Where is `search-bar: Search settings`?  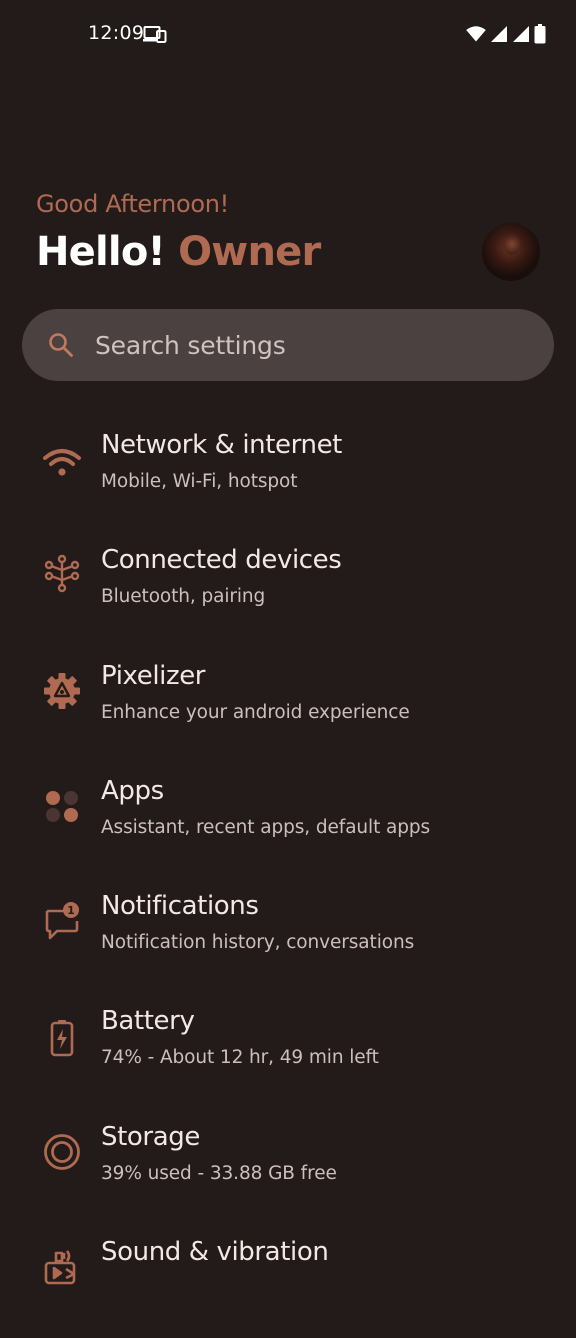 search-bar: Search settings is located at coordinates (288, 345).